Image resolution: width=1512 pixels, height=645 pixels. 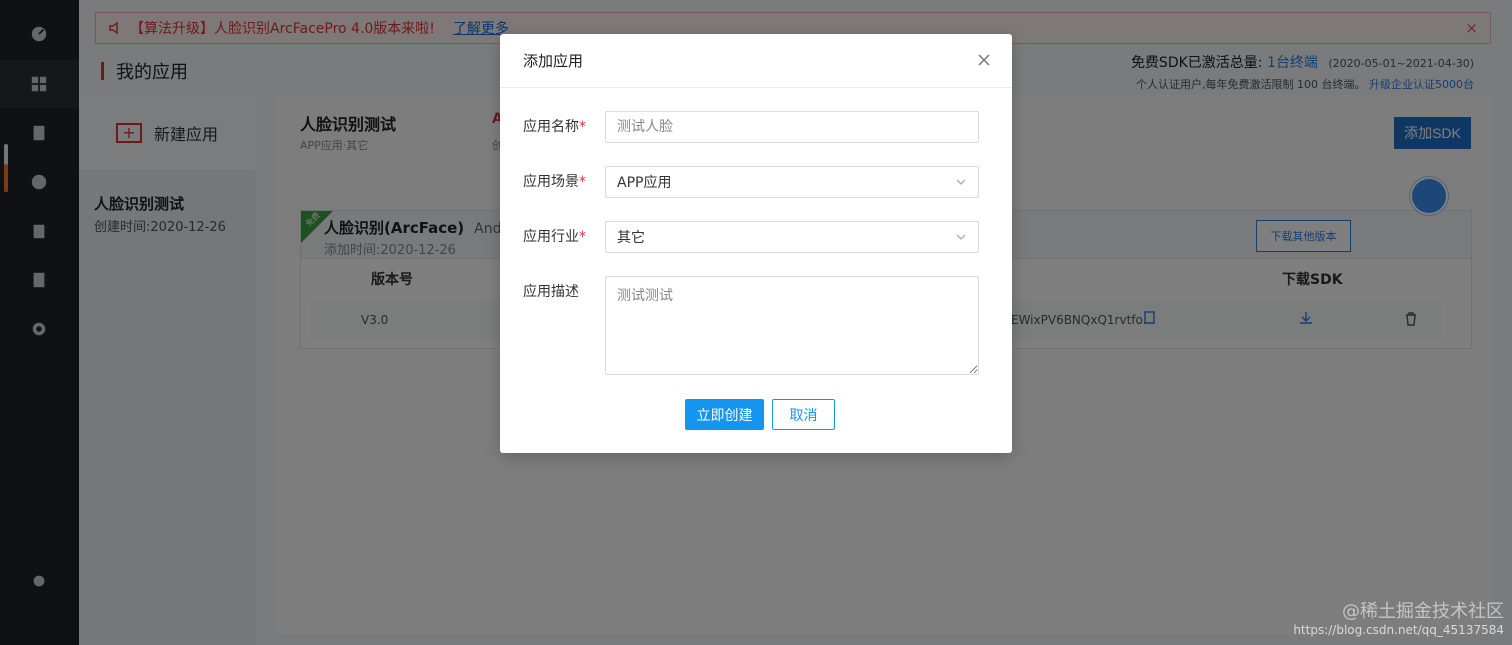 I want to click on watermark-line2: https://blog.csdn.net/qq_45137584, so click(x=1398, y=630).